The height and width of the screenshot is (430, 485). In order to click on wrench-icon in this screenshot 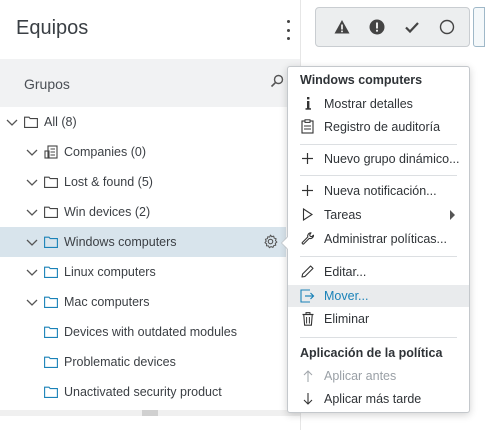, I will do `click(307, 238)`.